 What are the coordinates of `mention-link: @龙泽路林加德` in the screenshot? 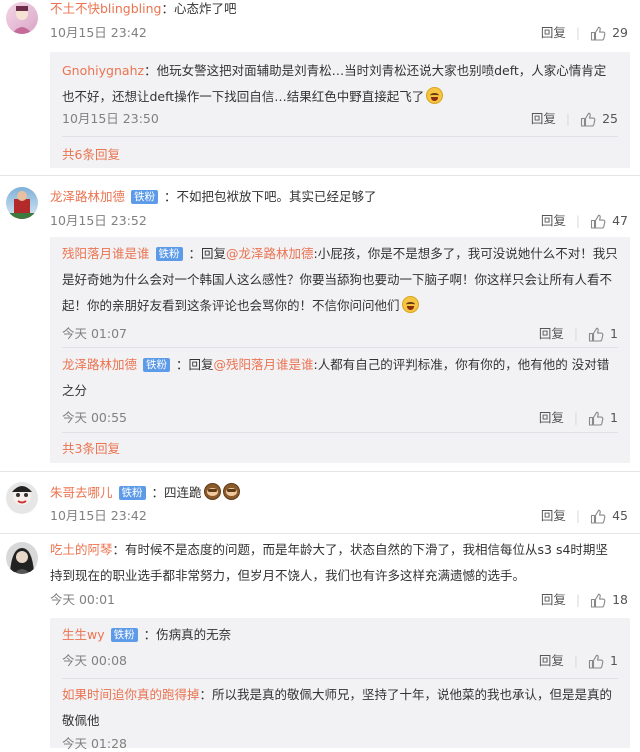 It's located at (270, 253).